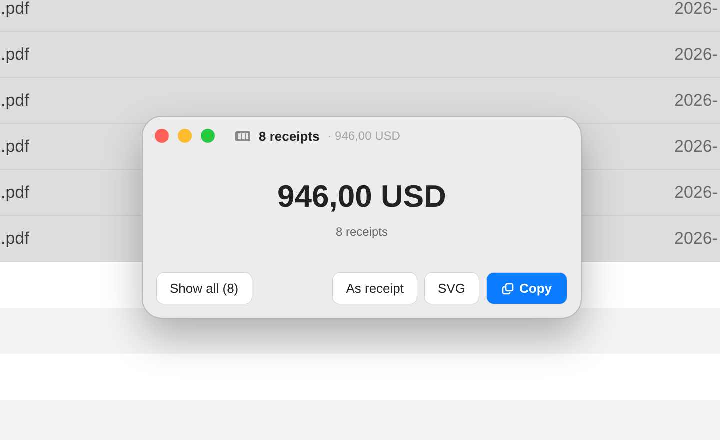 The image size is (720, 440). What do you see at coordinates (362, 232) in the screenshot?
I see `receipt-count: 8 receipts` at bounding box center [362, 232].